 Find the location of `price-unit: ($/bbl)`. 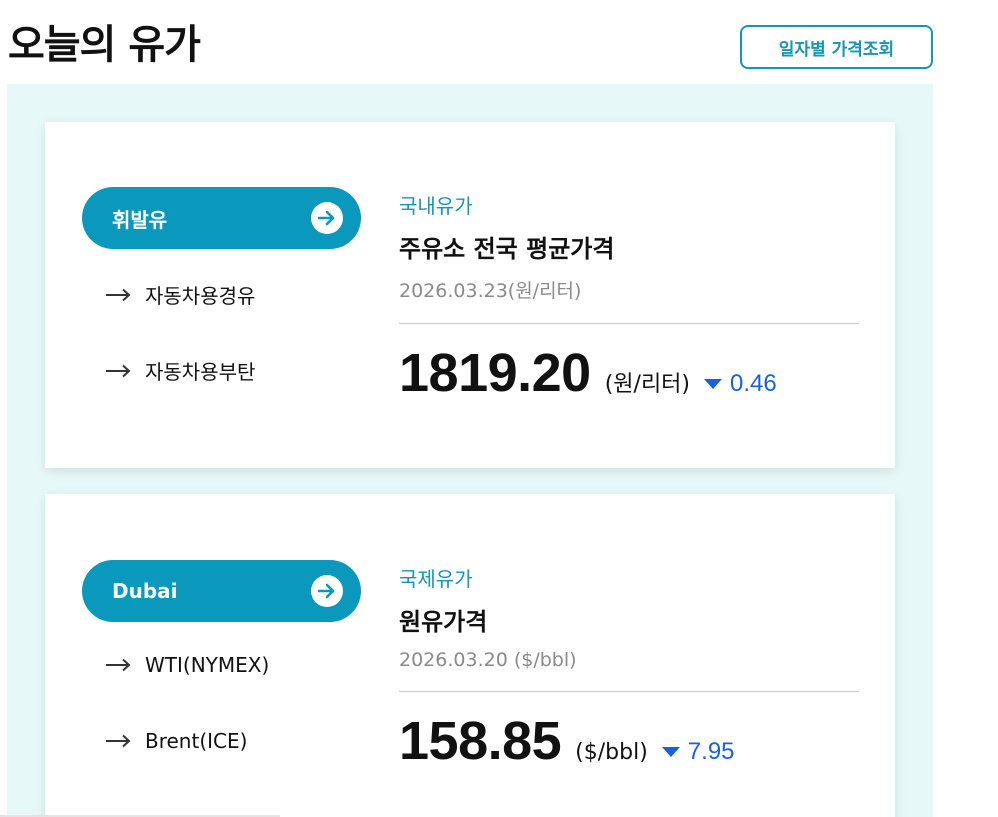

price-unit: ($/bbl) is located at coordinates (611, 752).